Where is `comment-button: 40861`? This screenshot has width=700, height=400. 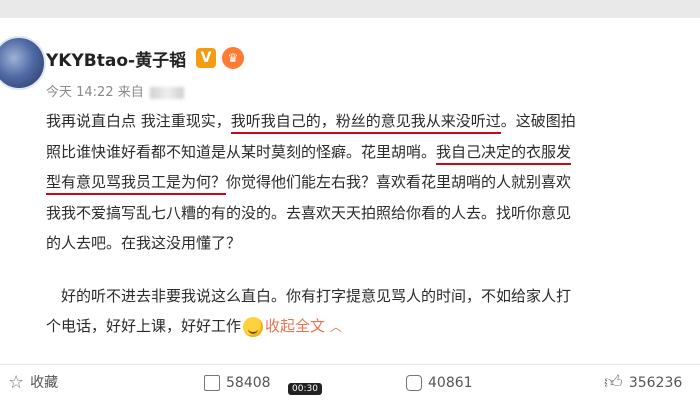 comment-button: 40861 is located at coordinates (439, 383).